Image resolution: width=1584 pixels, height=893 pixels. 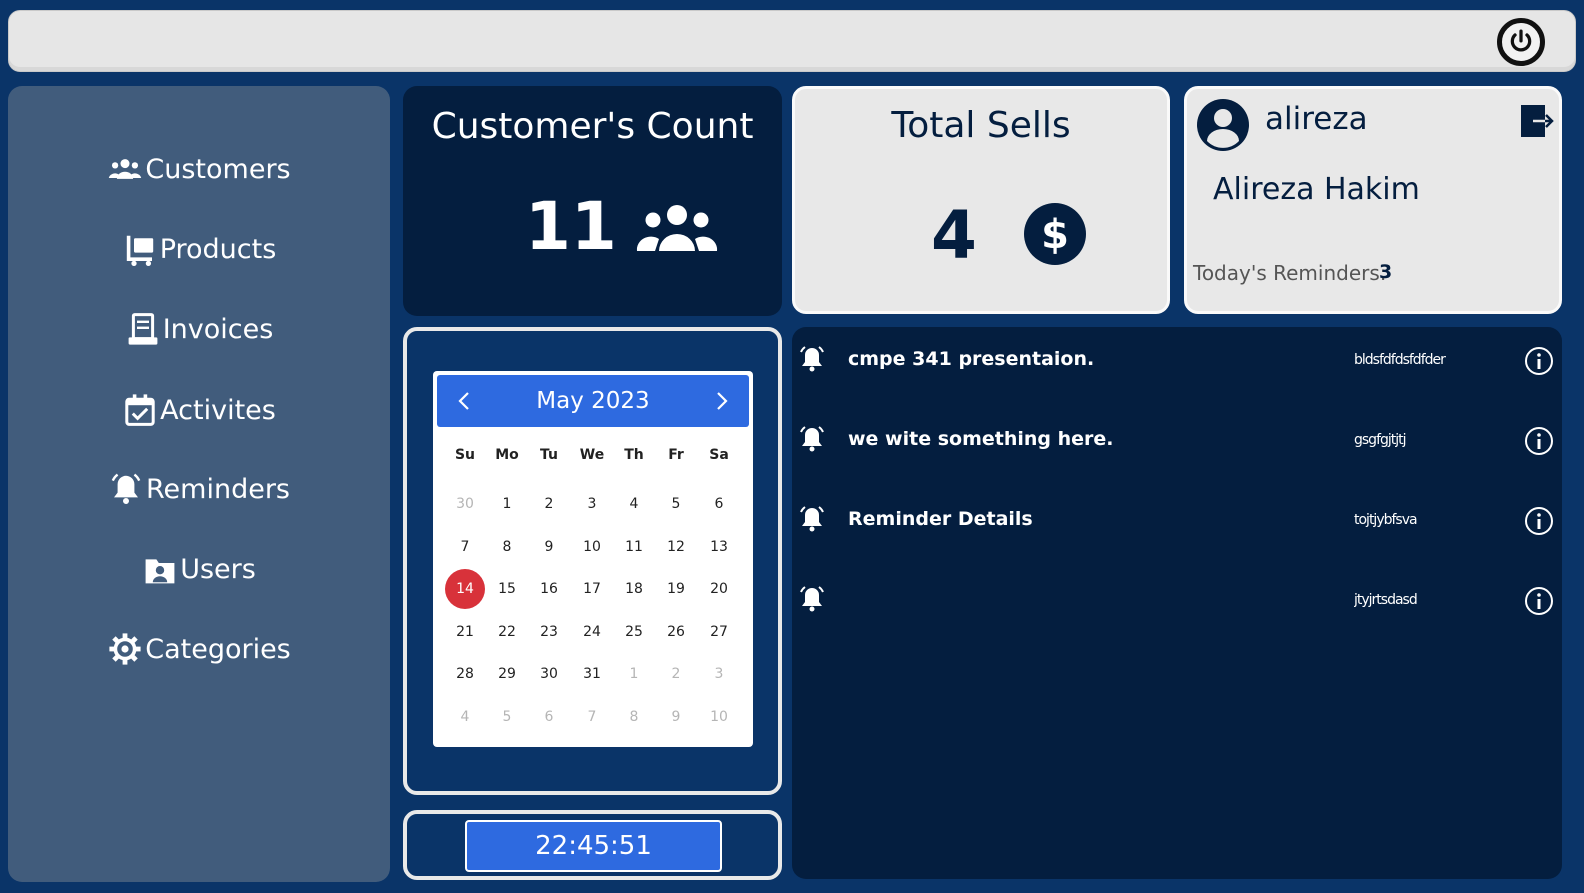 What do you see at coordinates (199, 569) in the screenshot?
I see `sidebar-item-users: Users` at bounding box center [199, 569].